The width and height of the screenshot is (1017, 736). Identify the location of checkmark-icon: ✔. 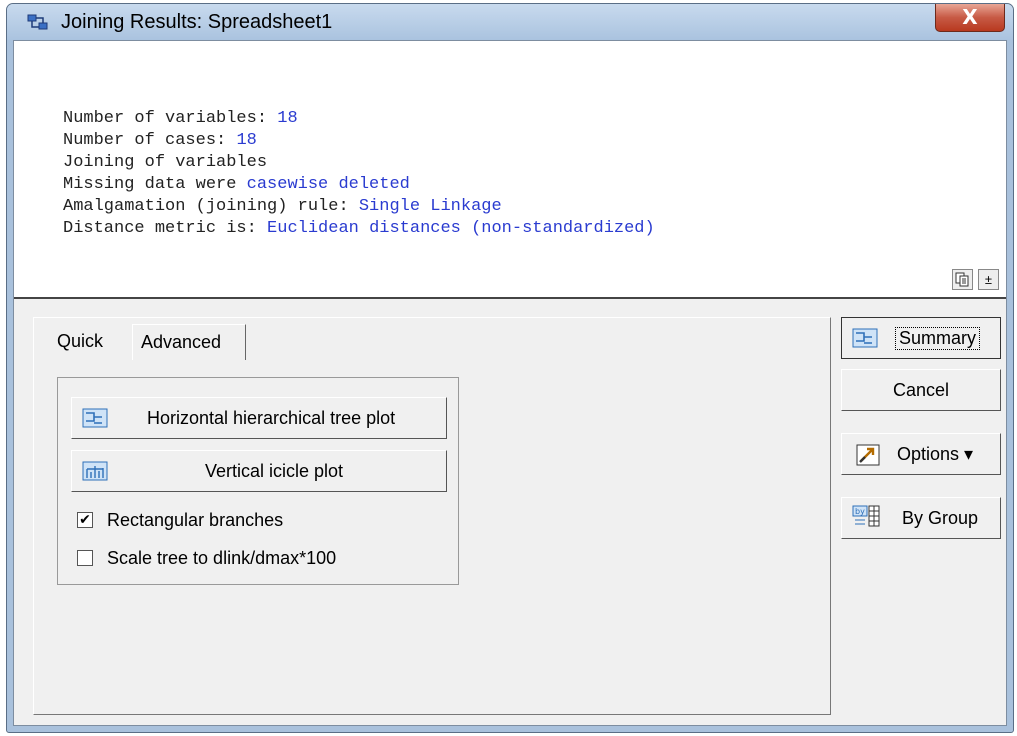
(85, 520).